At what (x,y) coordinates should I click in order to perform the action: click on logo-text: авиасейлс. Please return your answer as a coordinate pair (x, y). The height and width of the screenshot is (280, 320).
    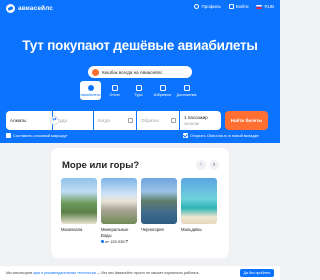
    Looking at the image, I should click on (36, 8).